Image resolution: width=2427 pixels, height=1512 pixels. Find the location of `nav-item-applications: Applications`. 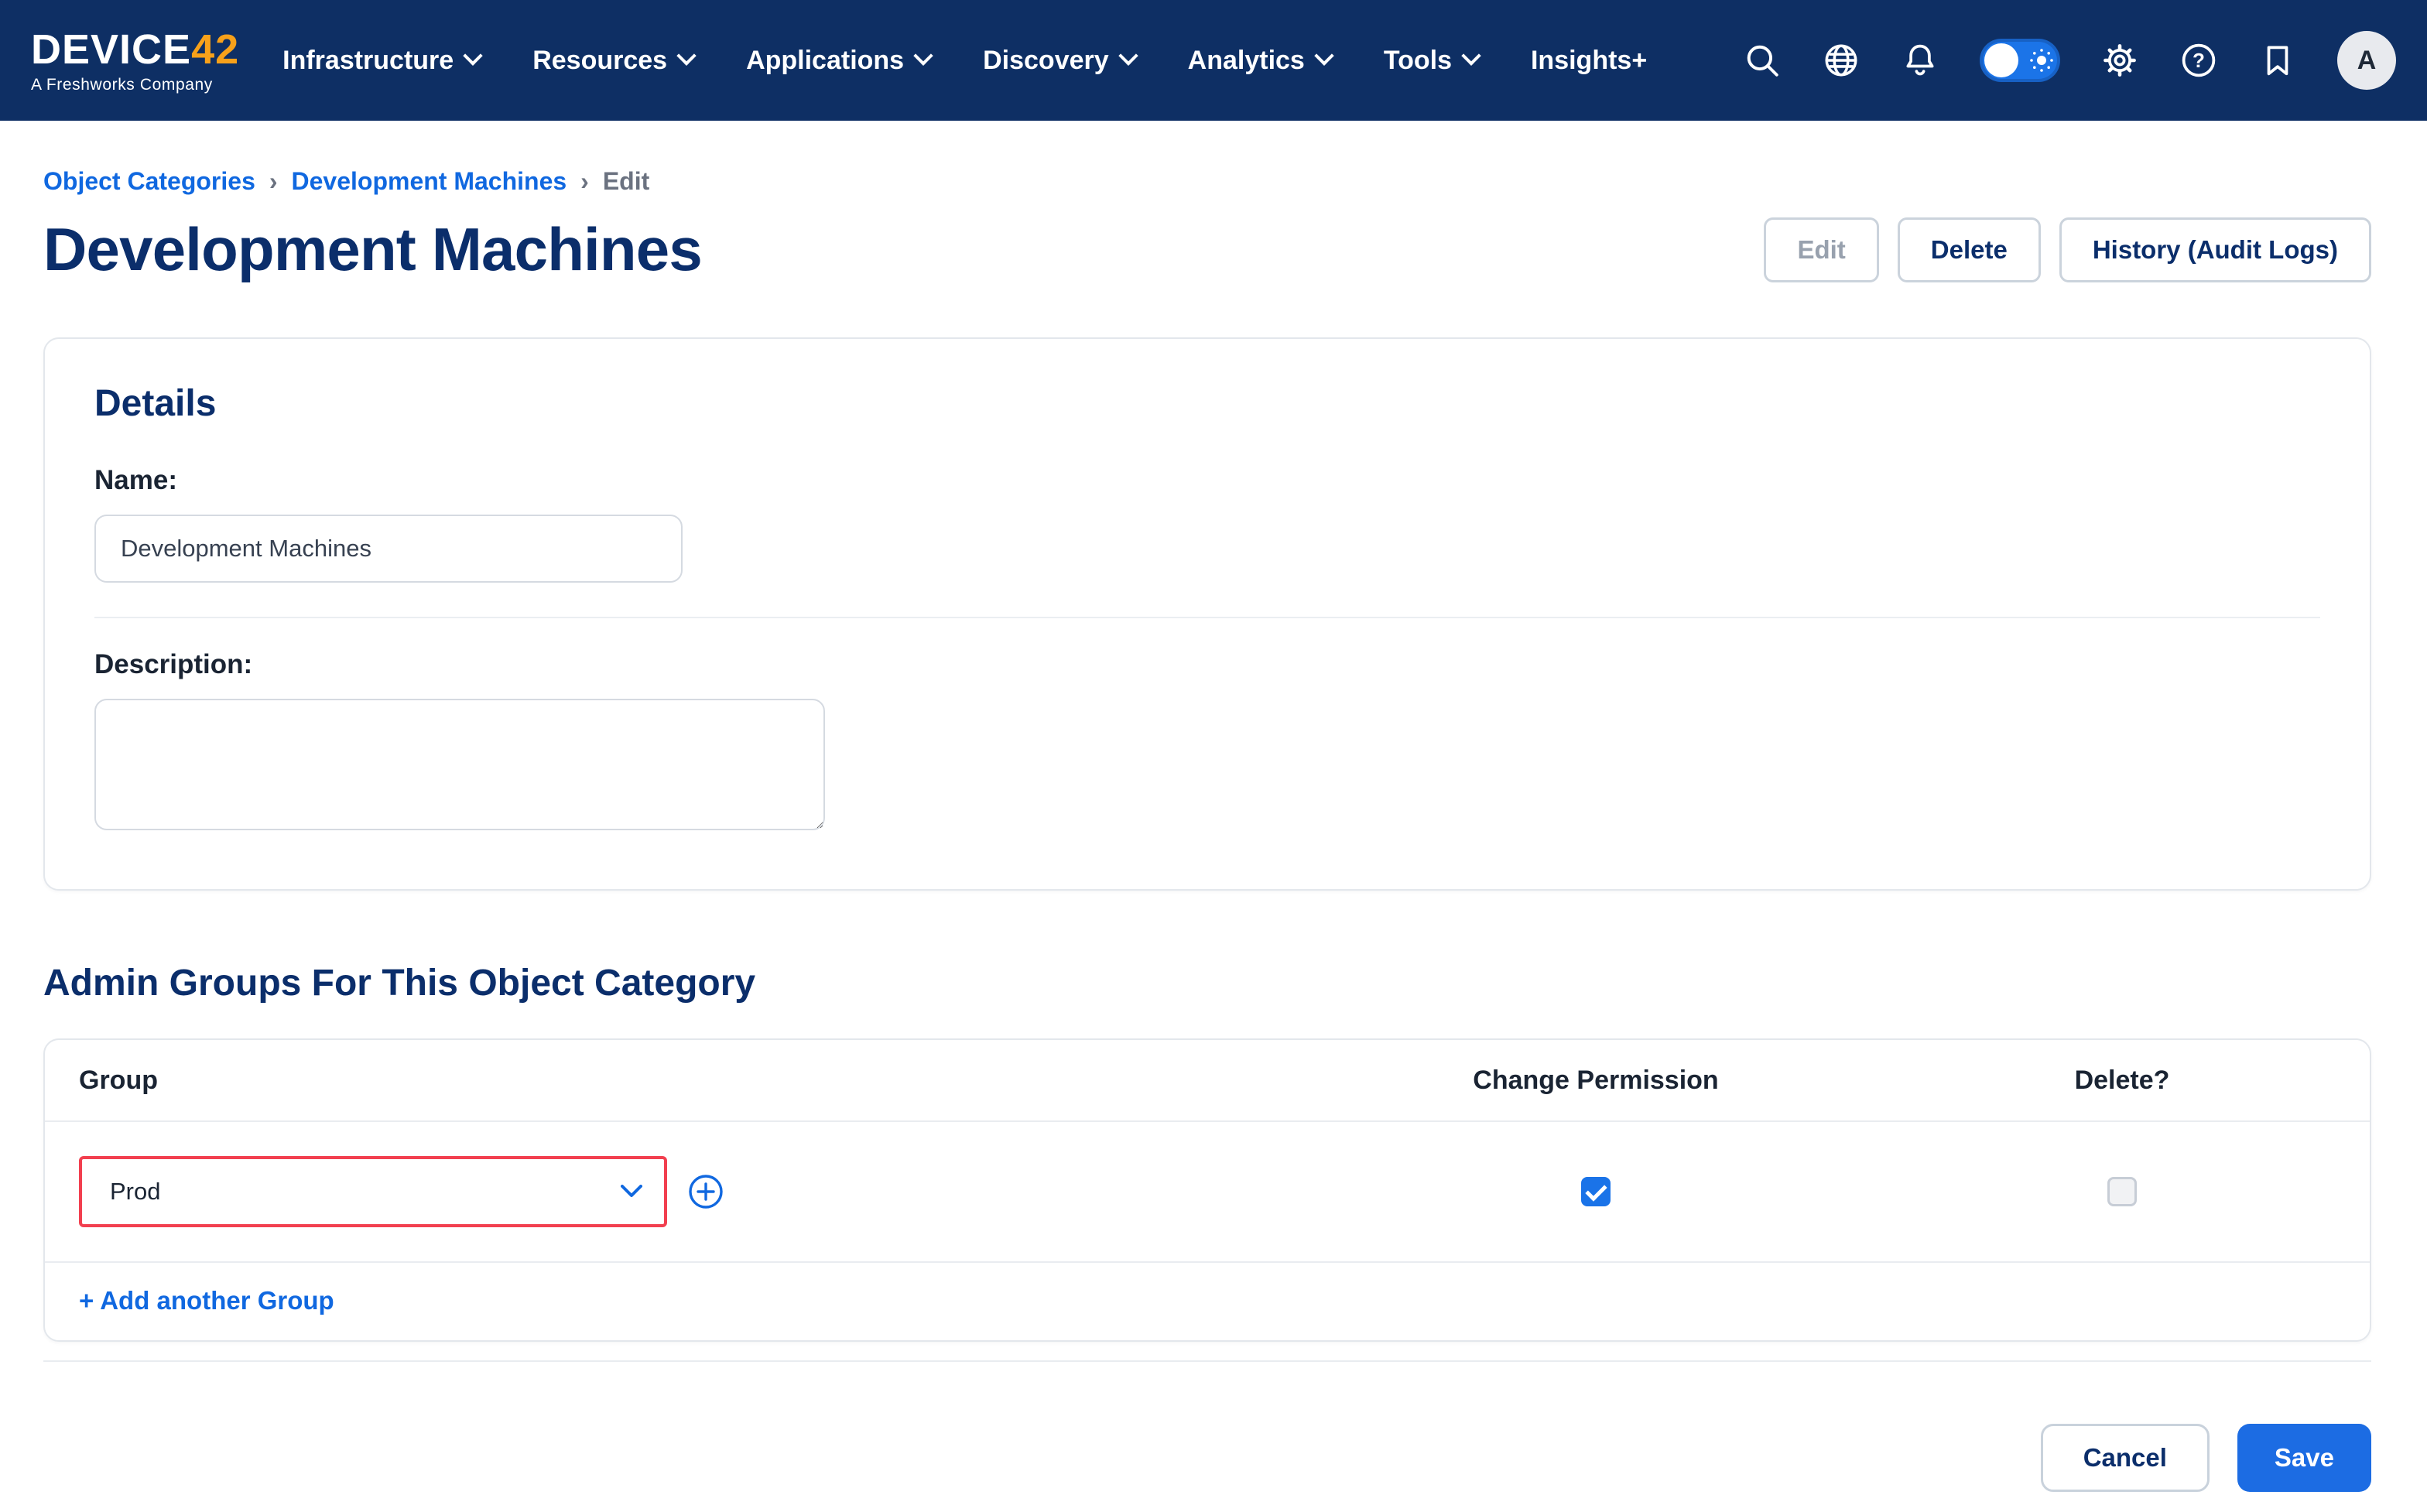

nav-item-applications: Applications is located at coordinates (839, 60).